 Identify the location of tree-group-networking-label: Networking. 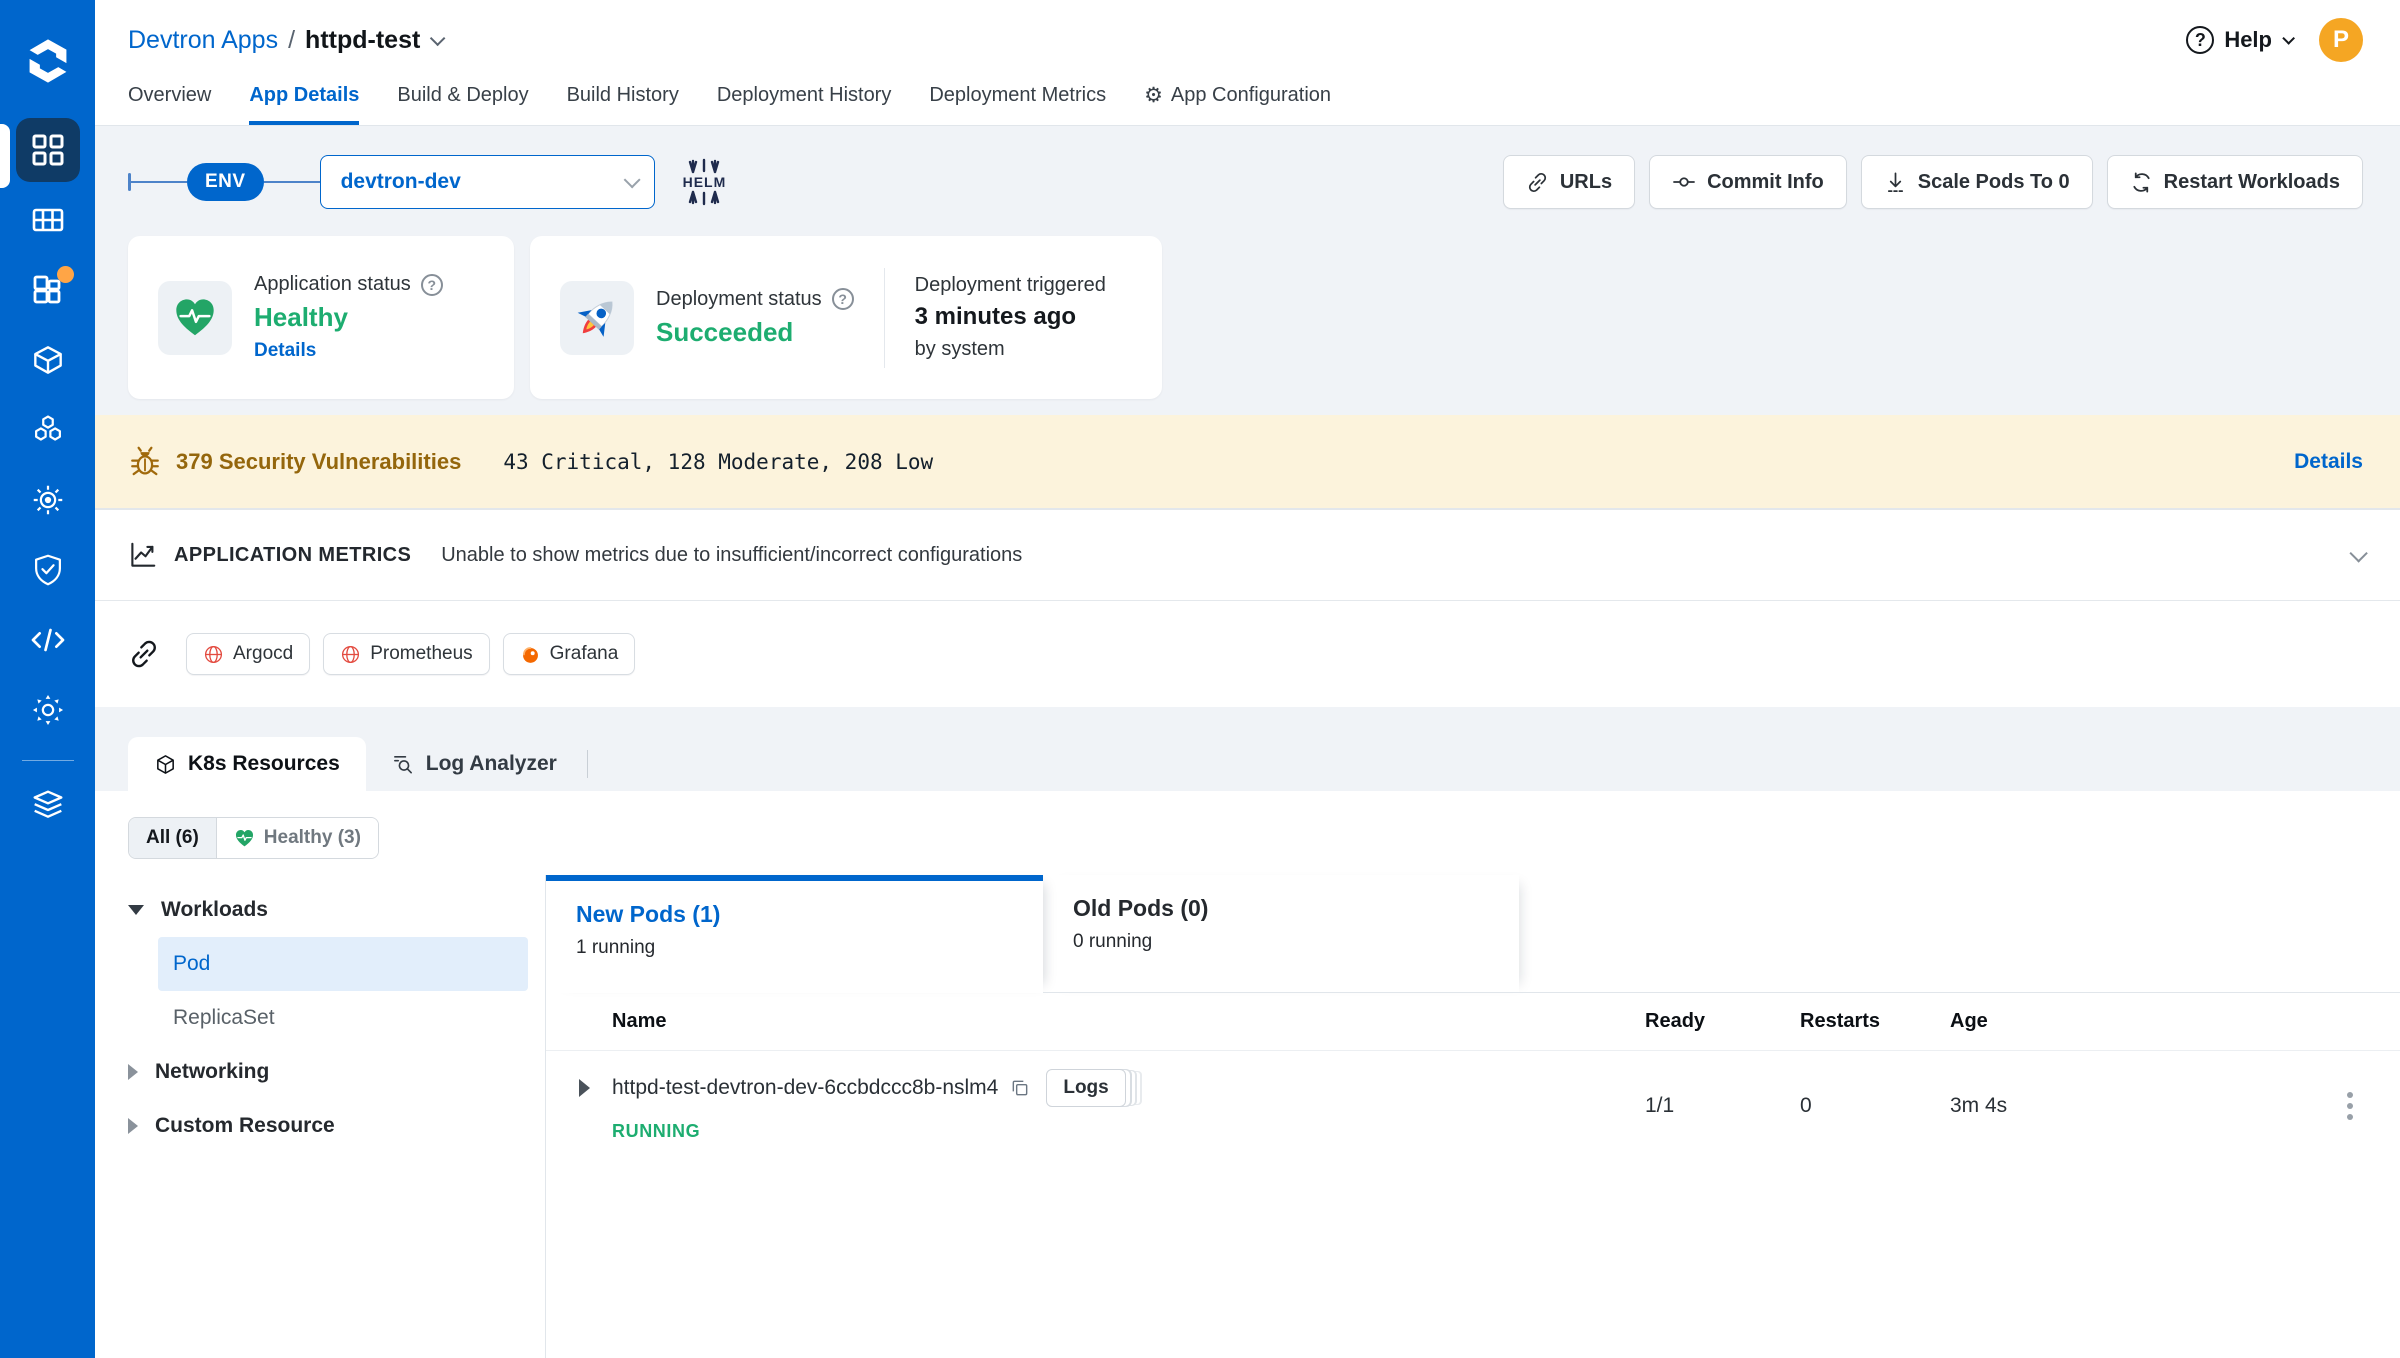
(212, 1071).